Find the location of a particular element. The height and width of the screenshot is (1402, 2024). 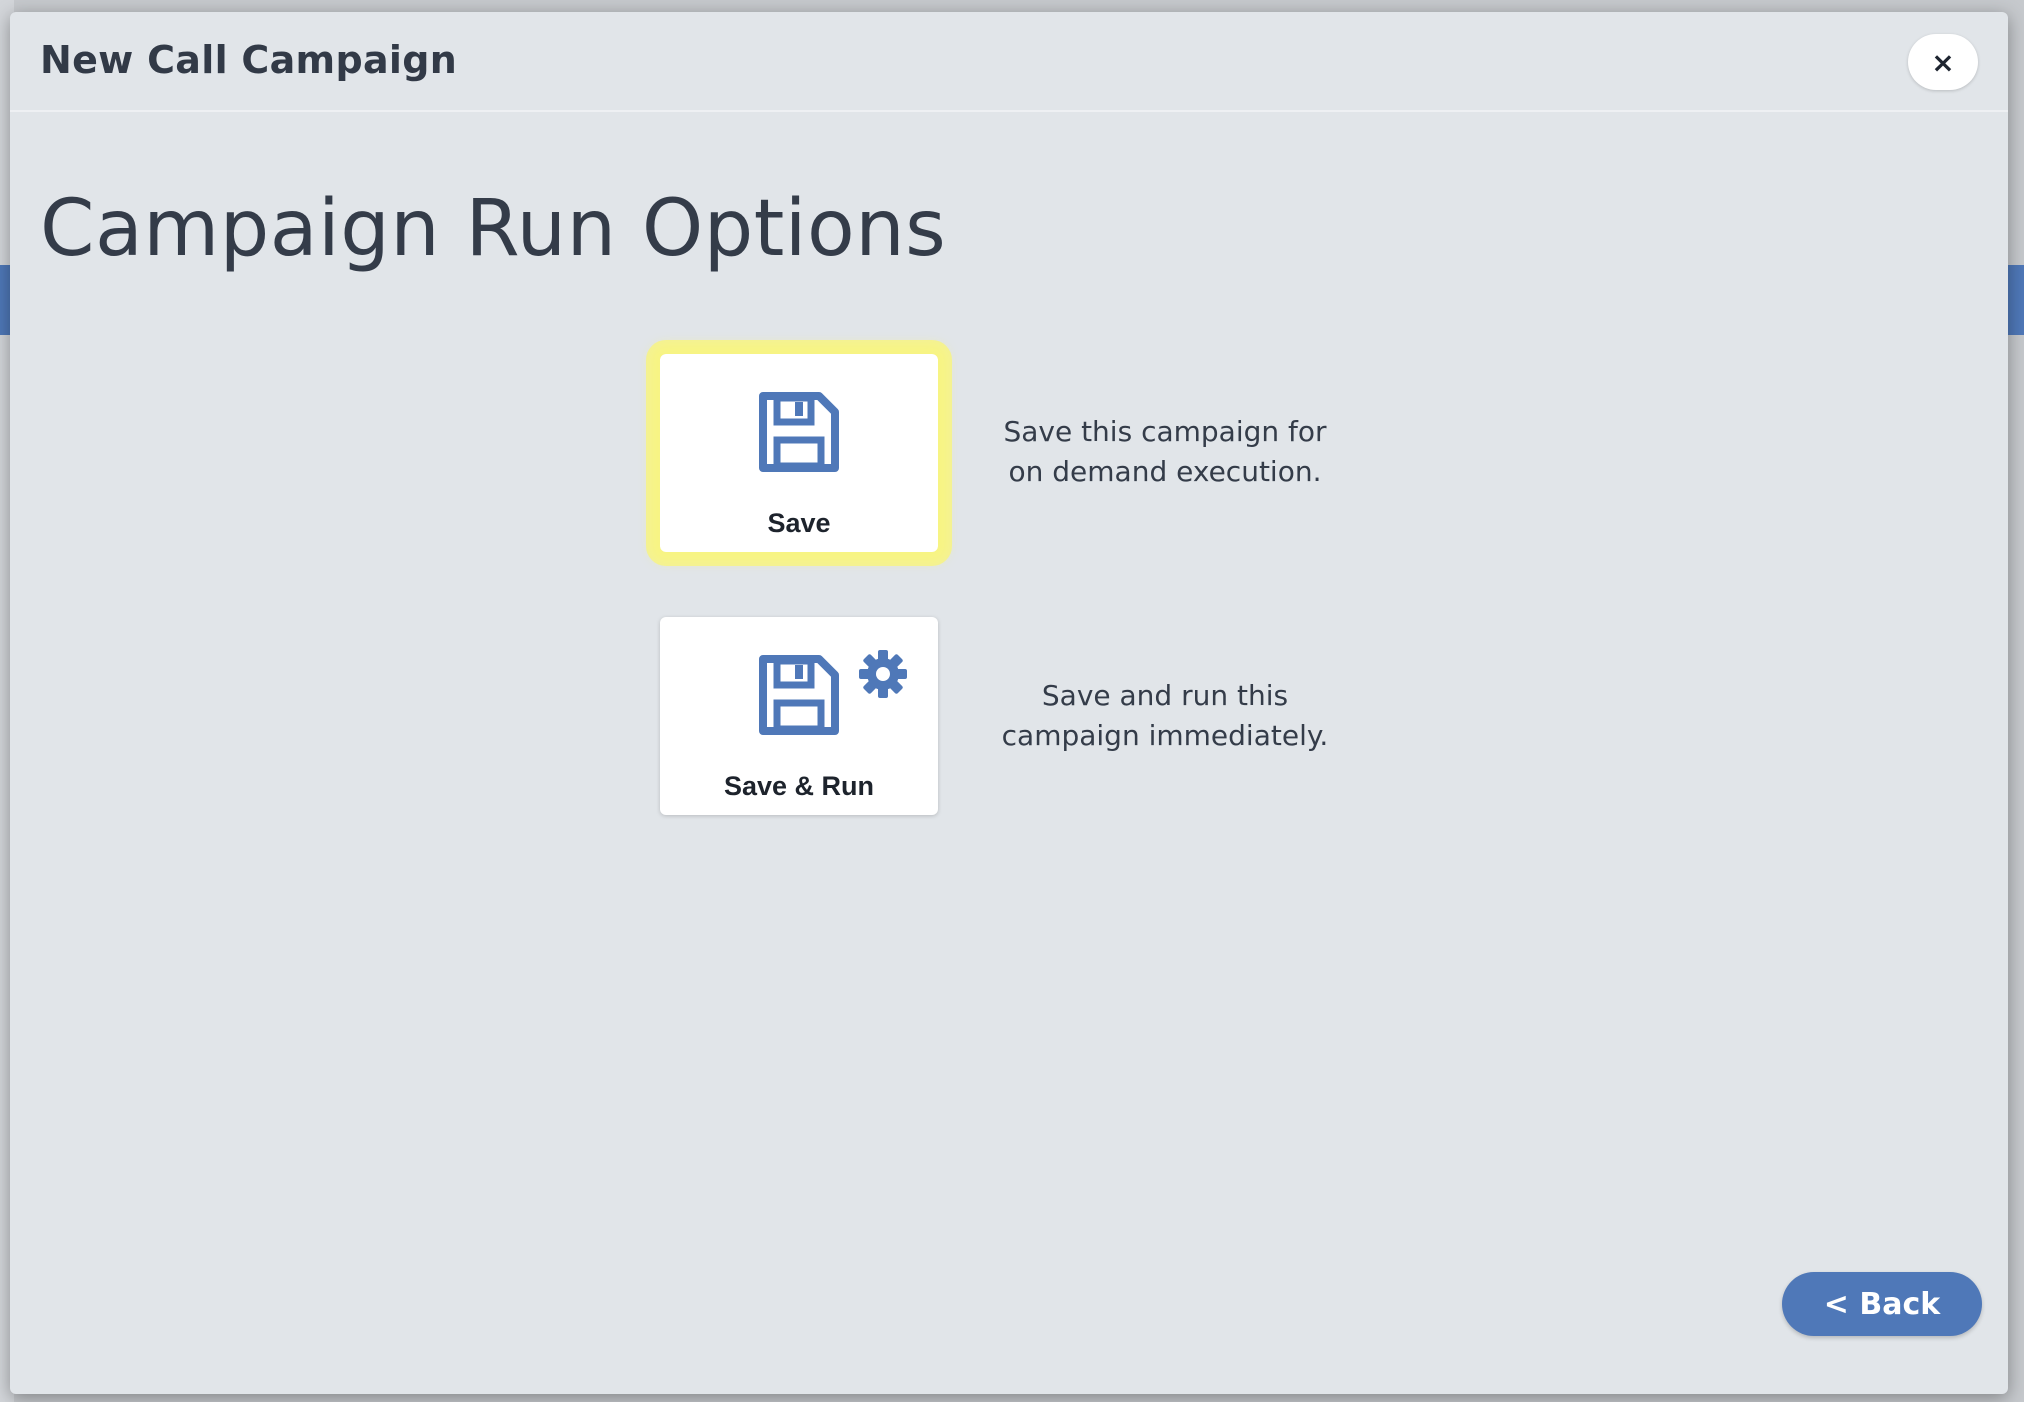

close-icon: × is located at coordinates (1943, 62).